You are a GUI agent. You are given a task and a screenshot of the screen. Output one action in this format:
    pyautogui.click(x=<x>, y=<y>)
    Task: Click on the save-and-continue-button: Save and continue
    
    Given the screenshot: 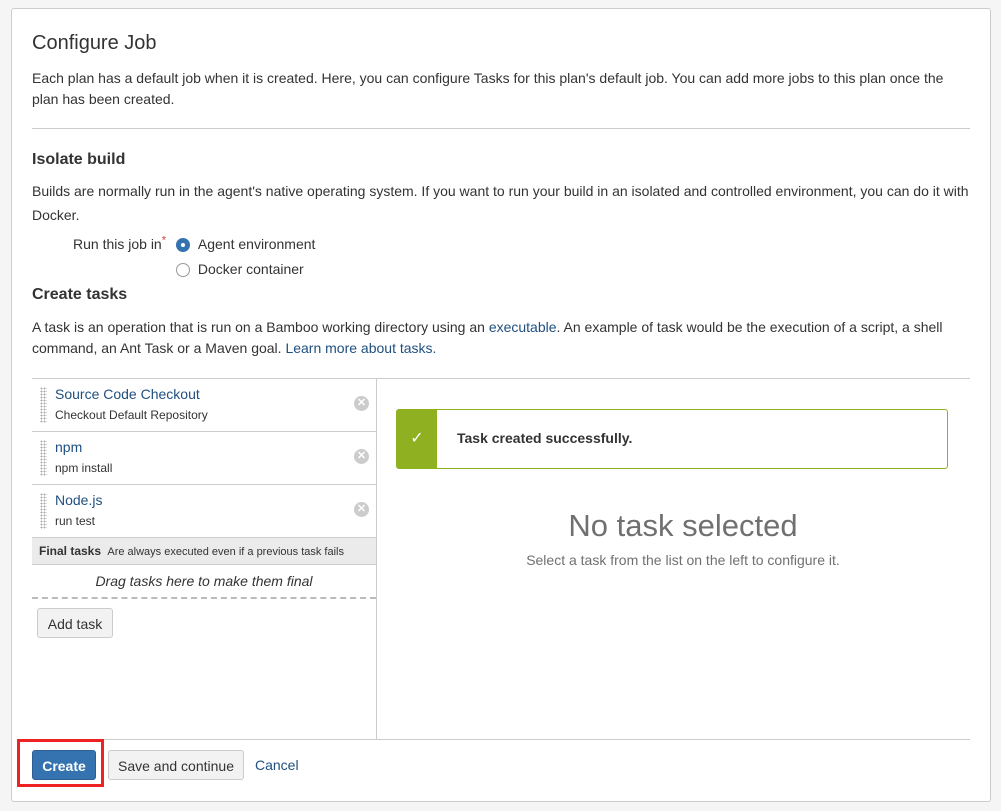 What is the action you would take?
    pyautogui.click(x=176, y=765)
    